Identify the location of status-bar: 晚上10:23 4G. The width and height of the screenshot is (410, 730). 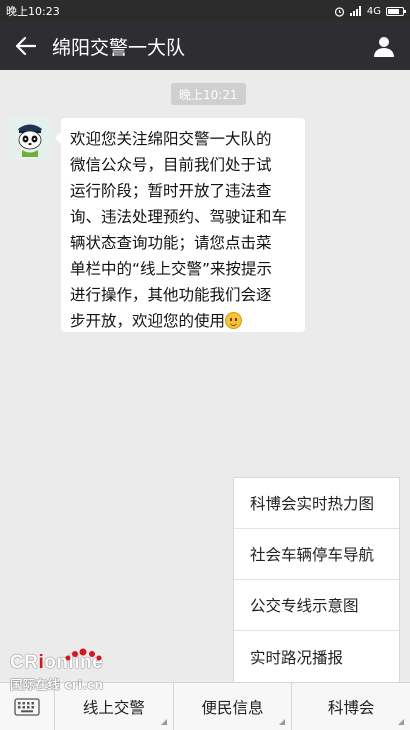
(205, 11).